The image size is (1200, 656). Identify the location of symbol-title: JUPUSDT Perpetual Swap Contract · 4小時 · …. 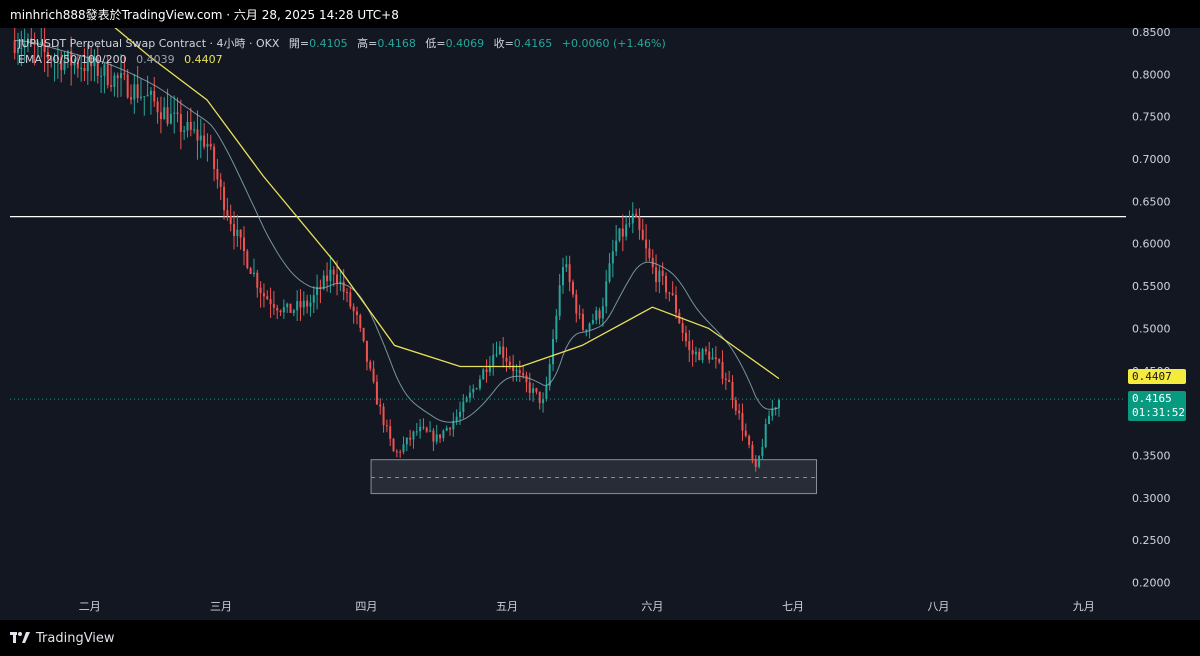
(148, 43).